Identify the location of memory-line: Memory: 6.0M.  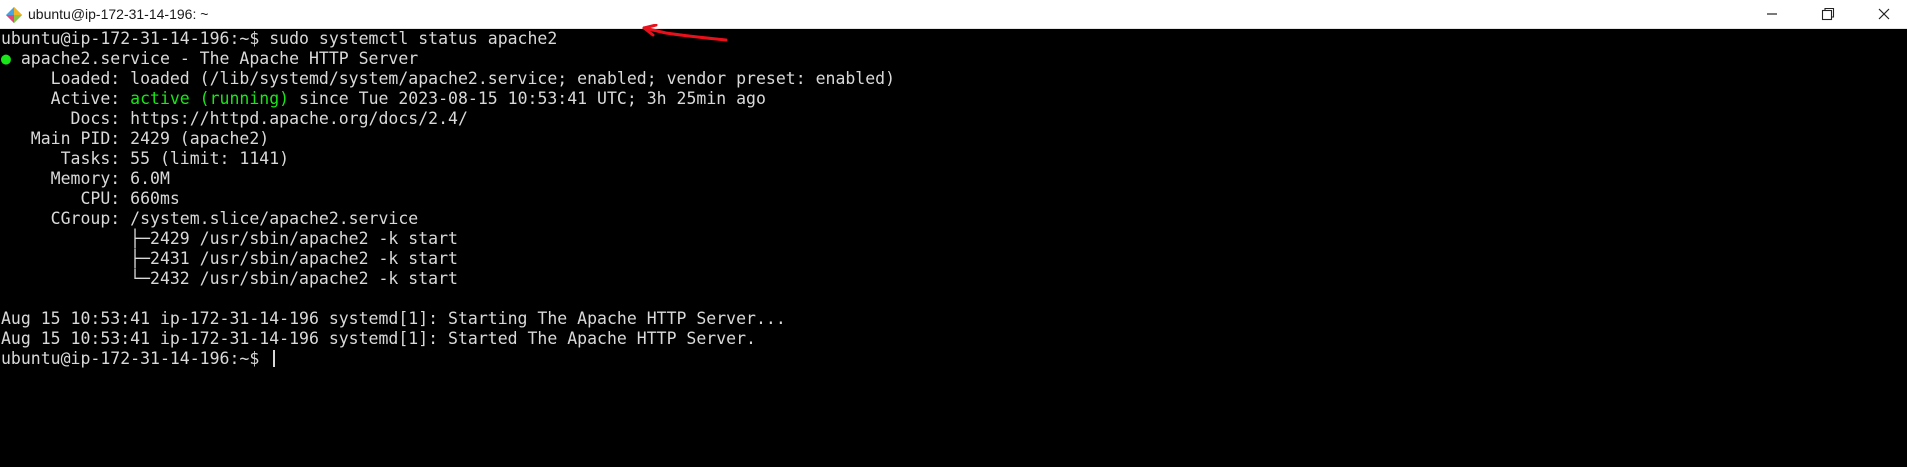
(85, 178).